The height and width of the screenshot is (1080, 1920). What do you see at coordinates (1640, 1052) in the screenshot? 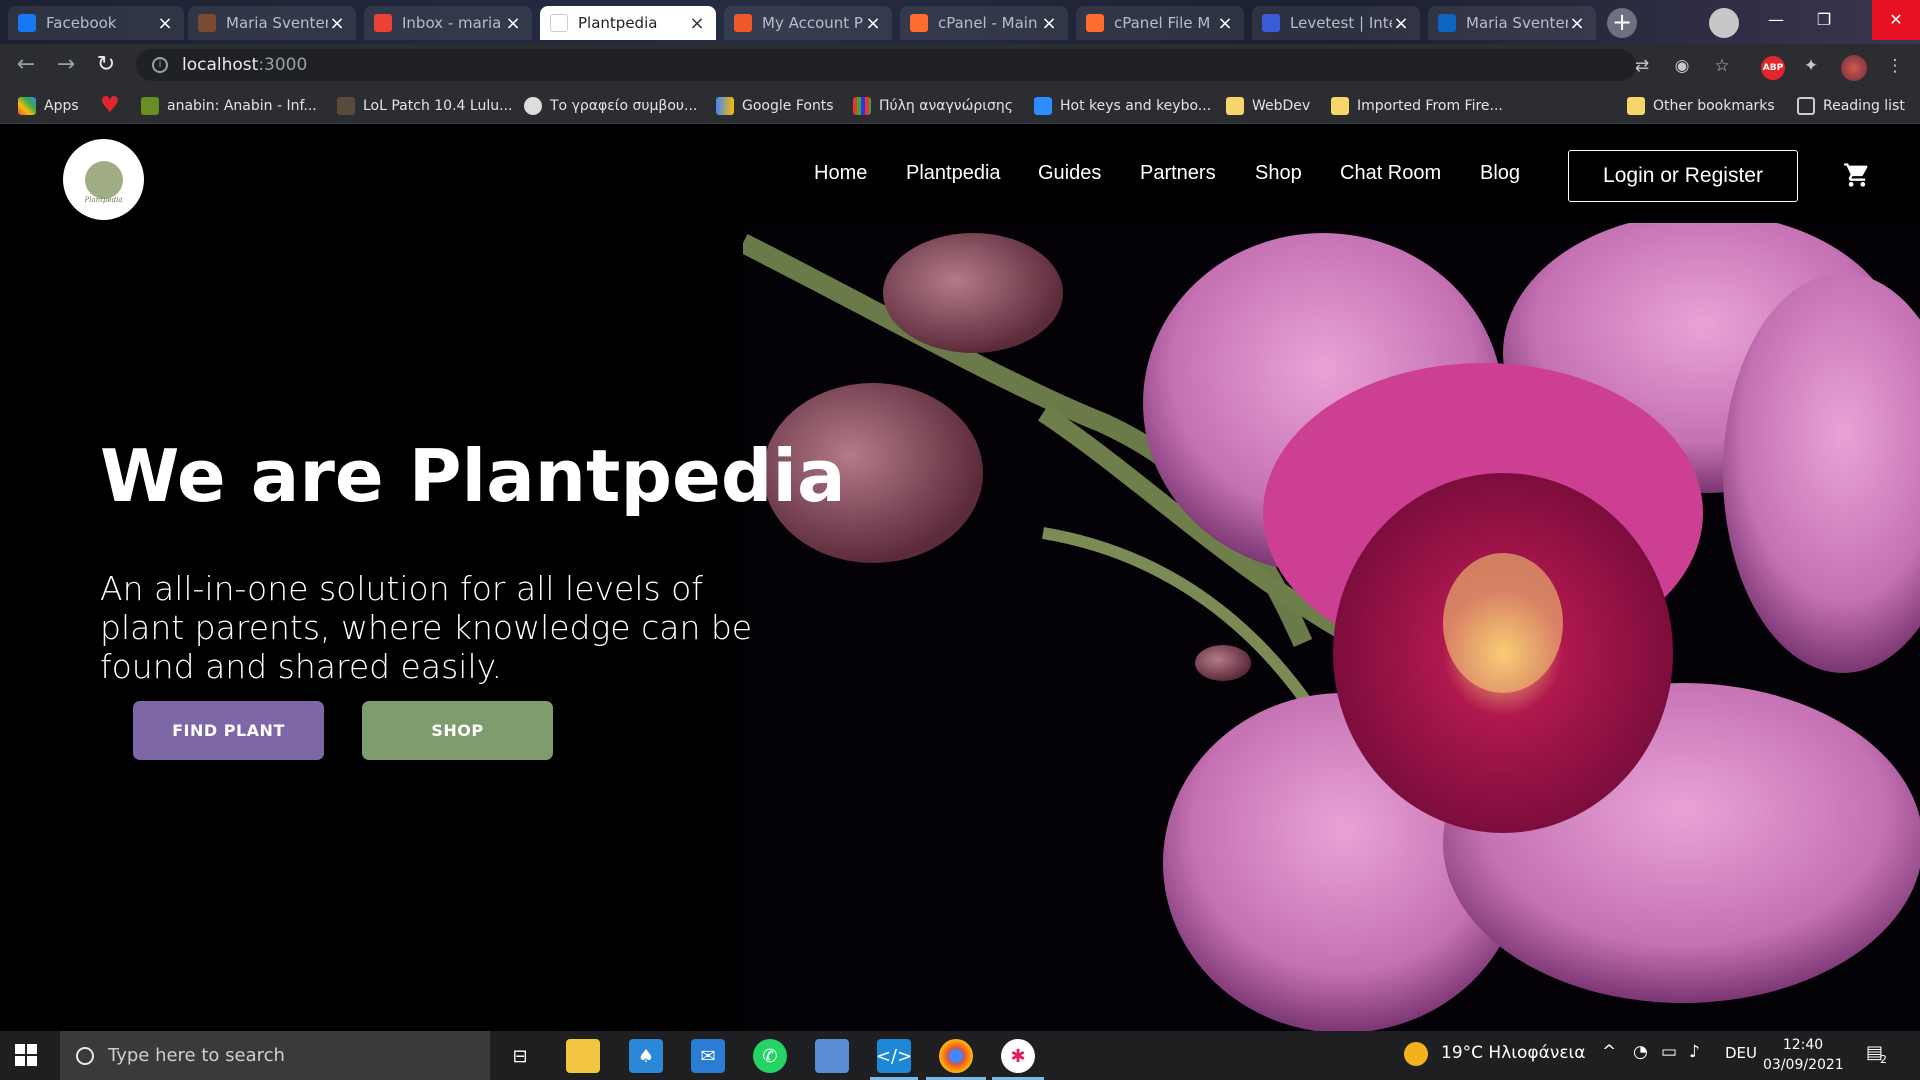
I see `network-icon: ◔` at bounding box center [1640, 1052].